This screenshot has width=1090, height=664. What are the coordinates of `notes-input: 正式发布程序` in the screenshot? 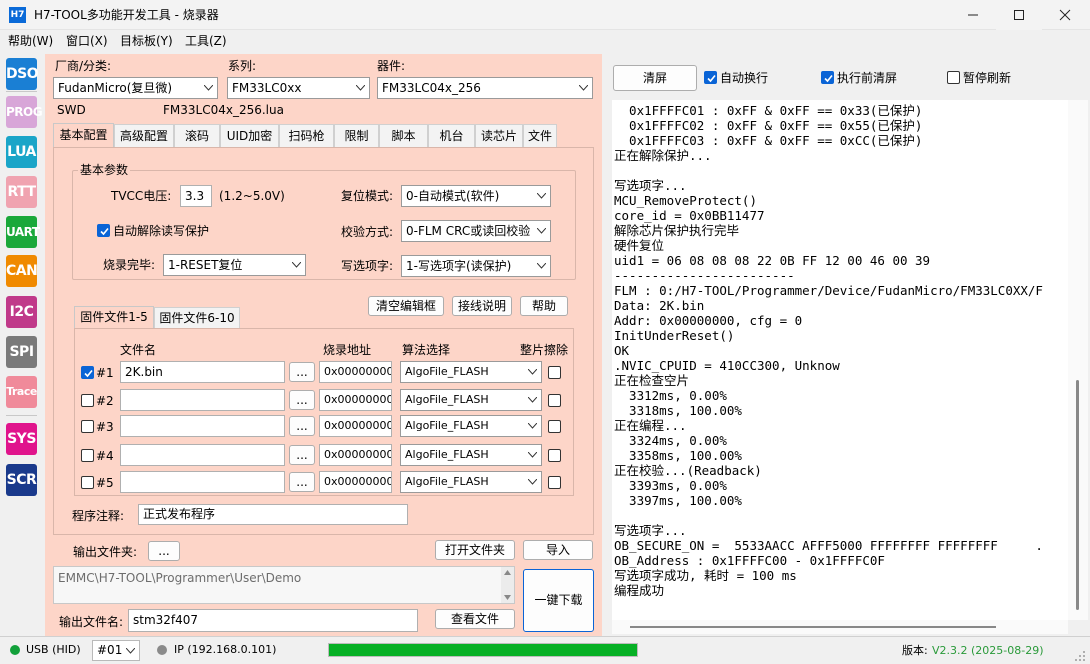 It's located at (273, 514).